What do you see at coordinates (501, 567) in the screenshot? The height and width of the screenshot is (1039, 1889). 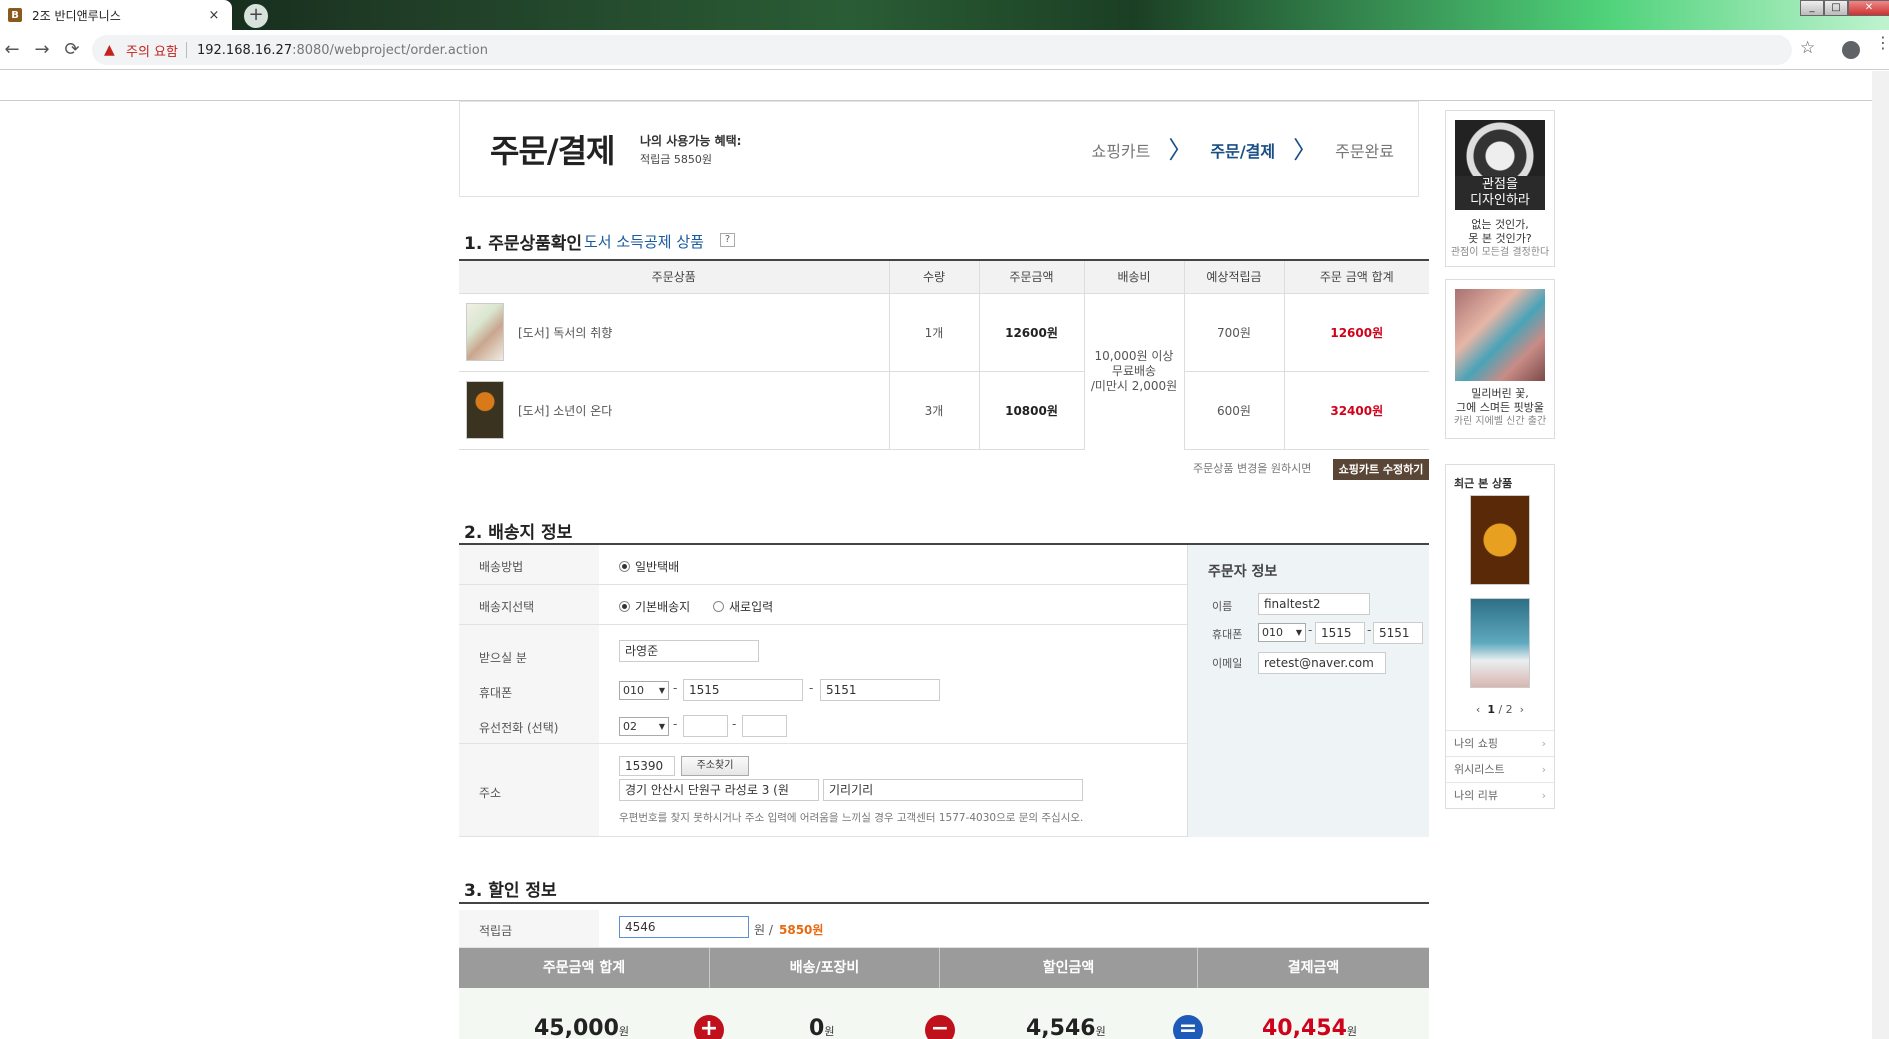 I see `shipping-method-label: 배송방법` at bounding box center [501, 567].